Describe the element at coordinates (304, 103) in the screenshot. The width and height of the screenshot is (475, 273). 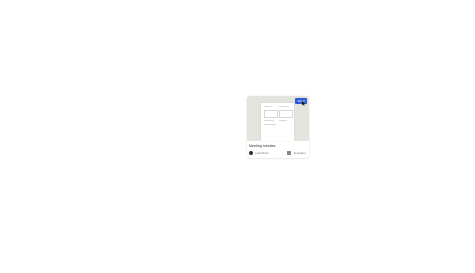
I see `mouse-pointer-icon` at that location.